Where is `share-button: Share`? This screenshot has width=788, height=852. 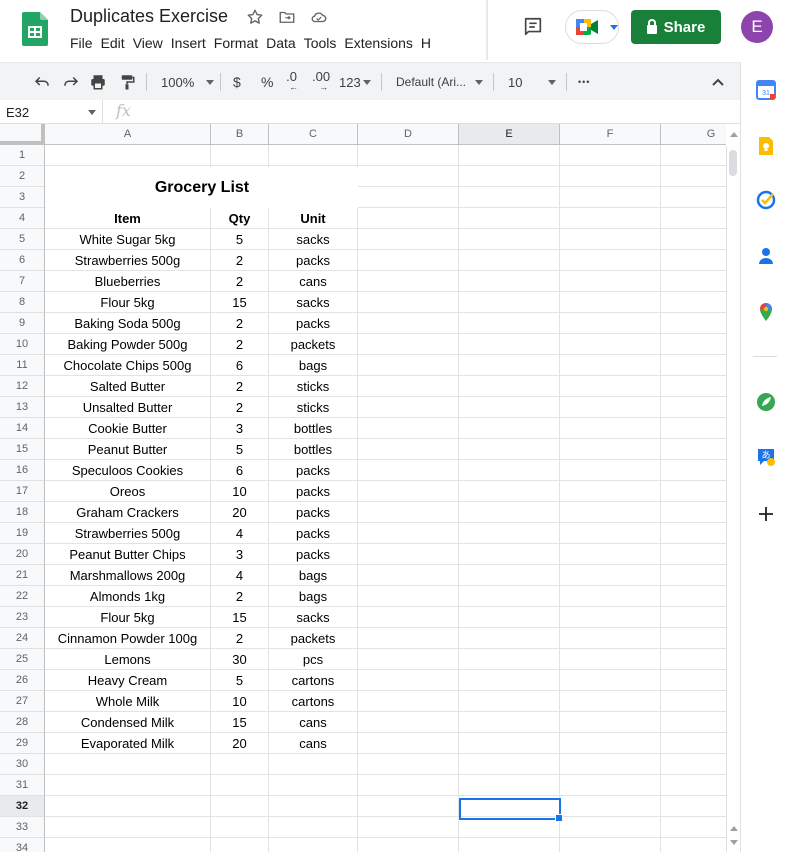
share-button: Share is located at coordinates (676, 27).